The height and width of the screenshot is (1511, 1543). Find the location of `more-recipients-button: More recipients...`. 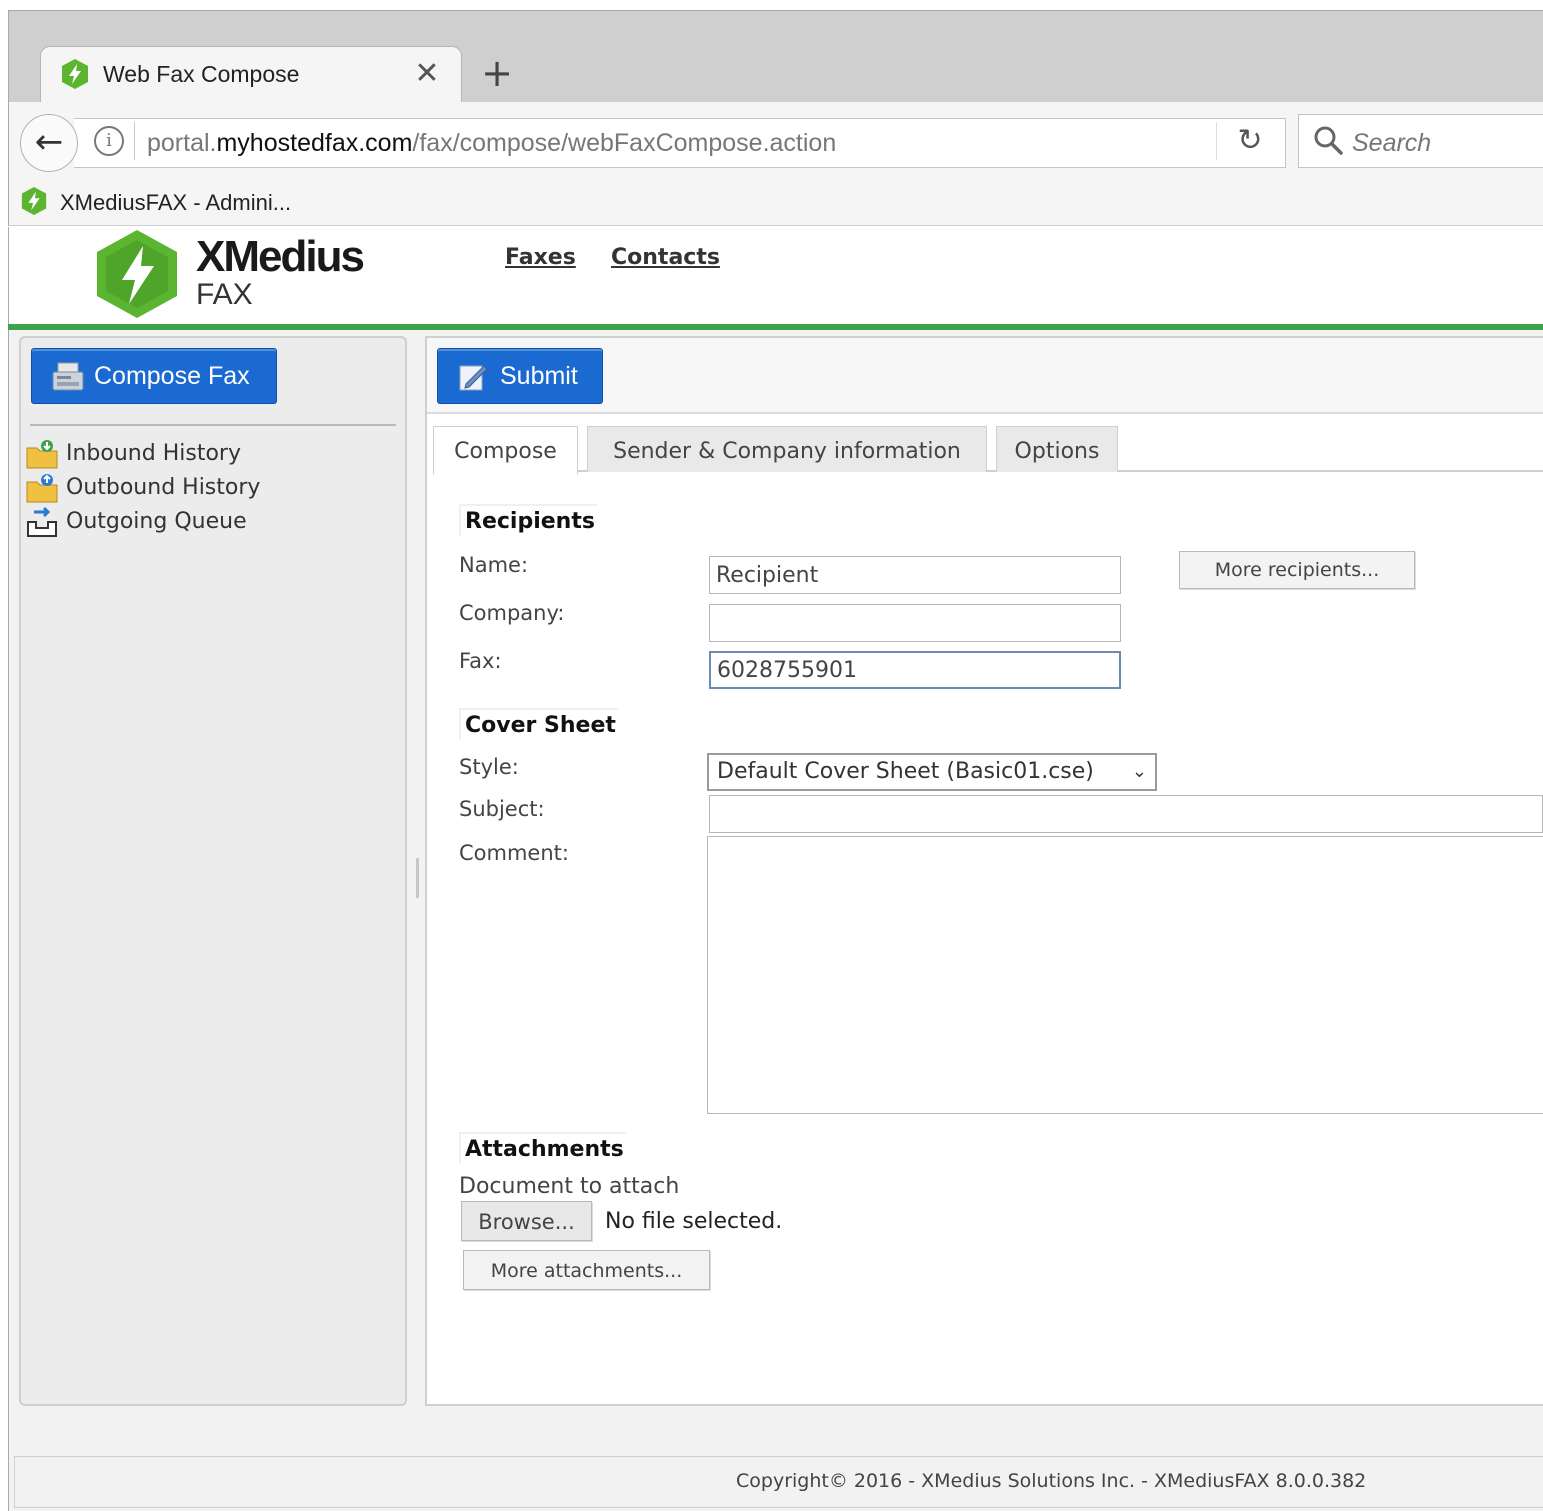

more-recipients-button: More recipients... is located at coordinates (1297, 570).